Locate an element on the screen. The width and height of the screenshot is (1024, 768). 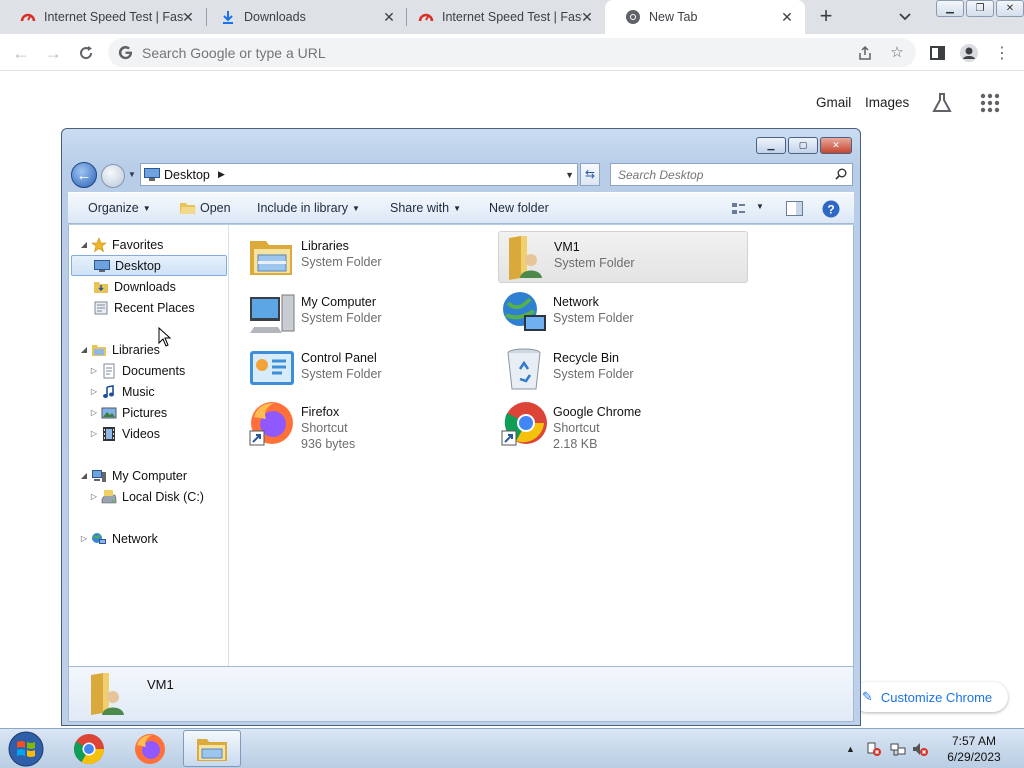
nav-recent-places: Recent Places is located at coordinates (143, 307).